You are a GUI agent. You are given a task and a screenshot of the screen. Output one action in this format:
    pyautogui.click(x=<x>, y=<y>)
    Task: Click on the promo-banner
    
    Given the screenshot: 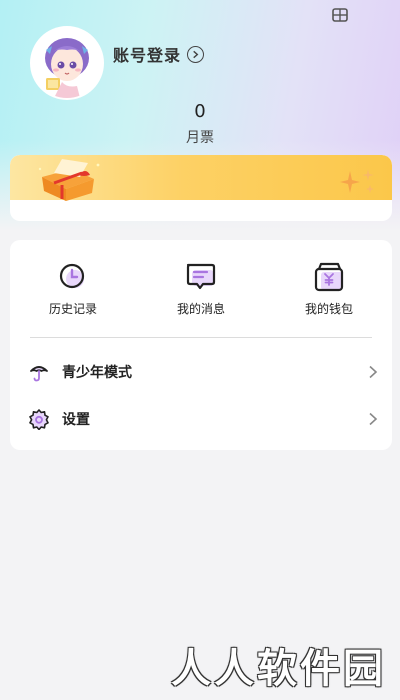 What is the action you would take?
    pyautogui.click(x=201, y=188)
    